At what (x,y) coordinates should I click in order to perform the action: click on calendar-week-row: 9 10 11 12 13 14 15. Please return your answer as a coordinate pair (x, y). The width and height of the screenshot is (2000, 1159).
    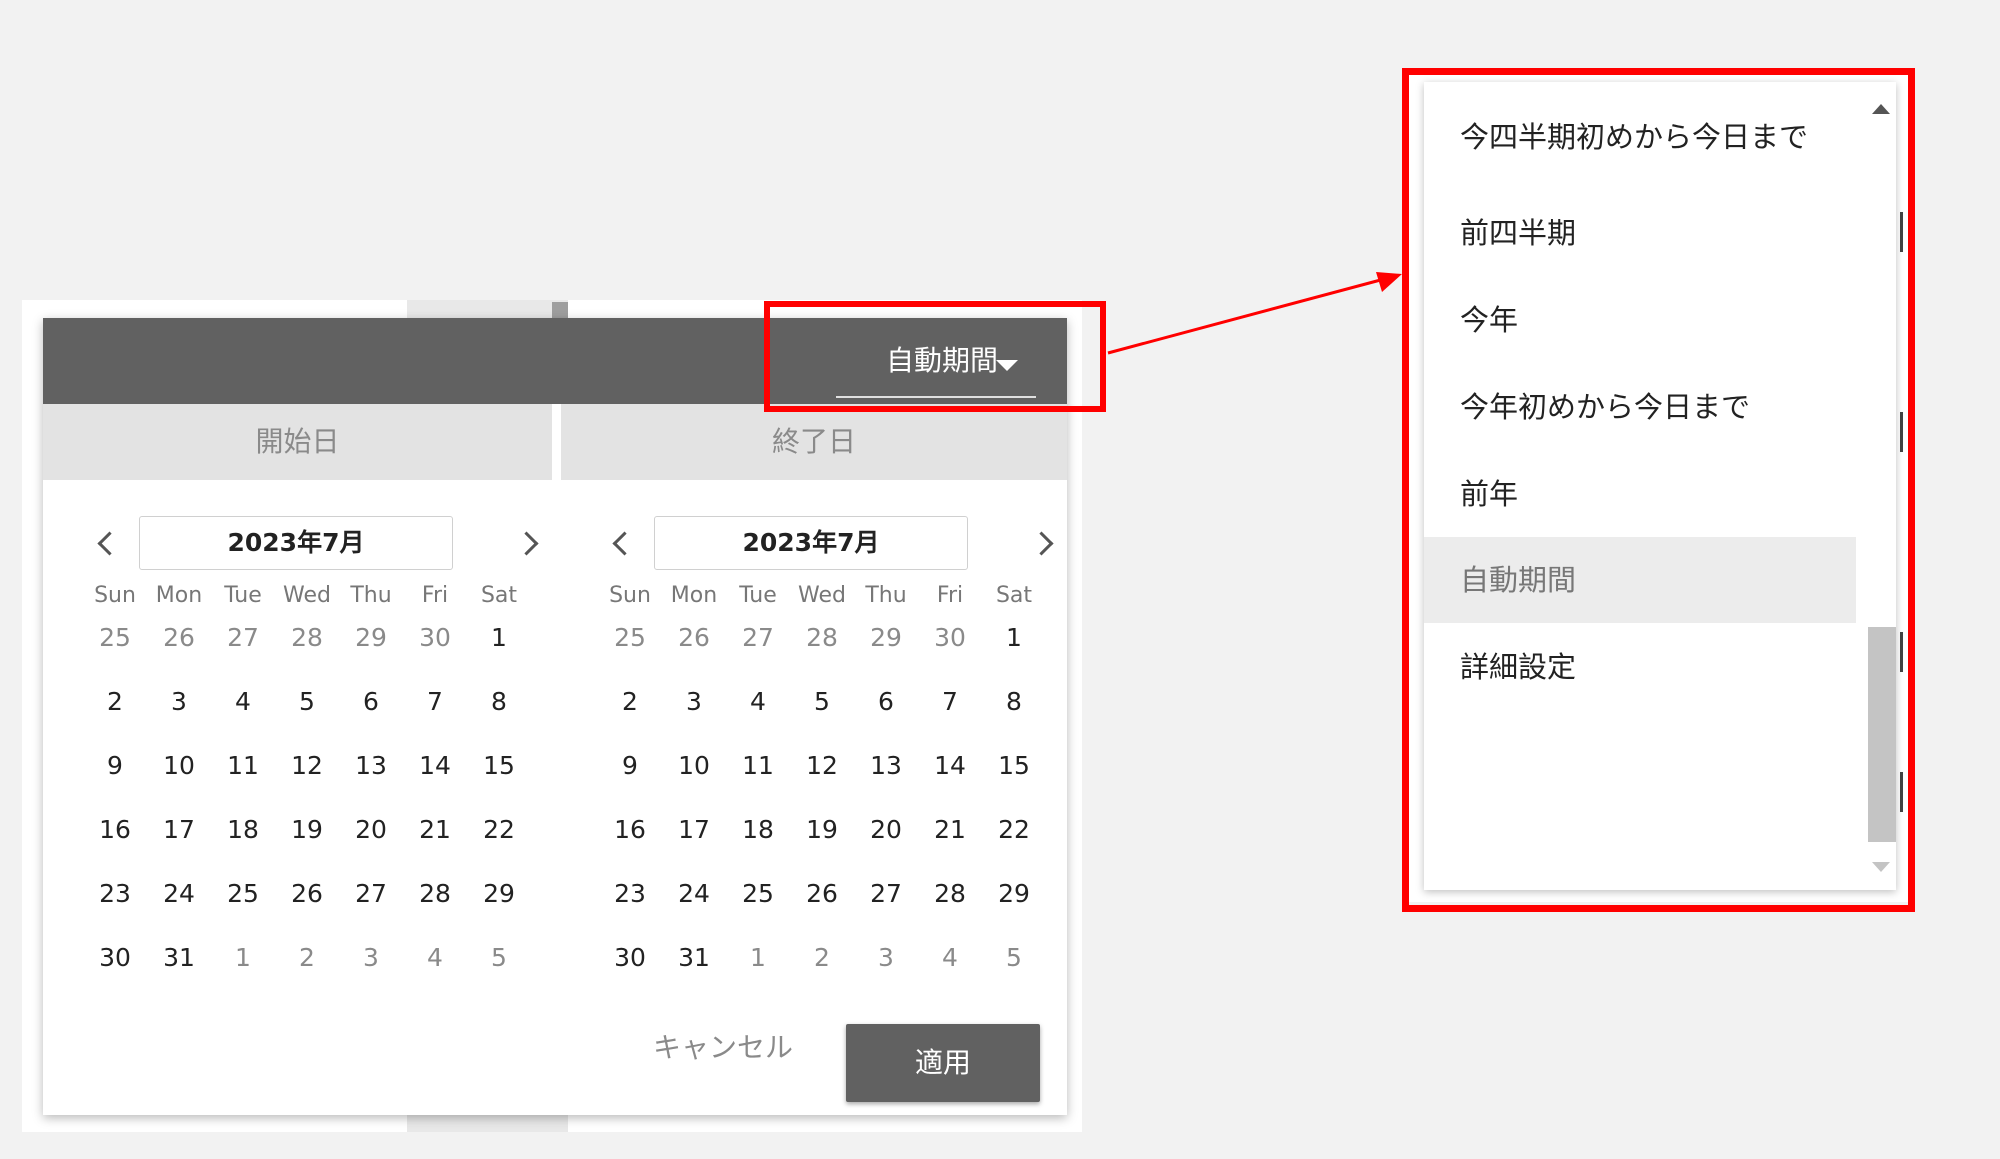
    Looking at the image, I should click on (822, 766).